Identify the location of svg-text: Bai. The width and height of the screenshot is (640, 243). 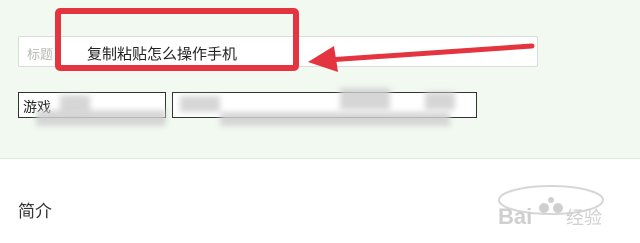
(515, 216).